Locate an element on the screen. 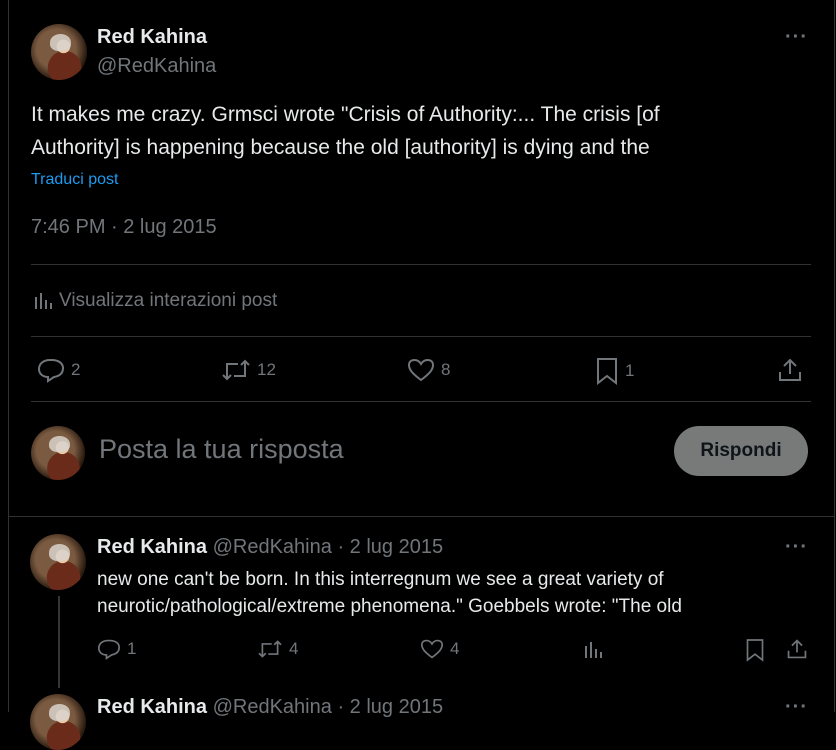 The height and width of the screenshot is (750, 836). repost-button: 4 is located at coordinates (277, 649).